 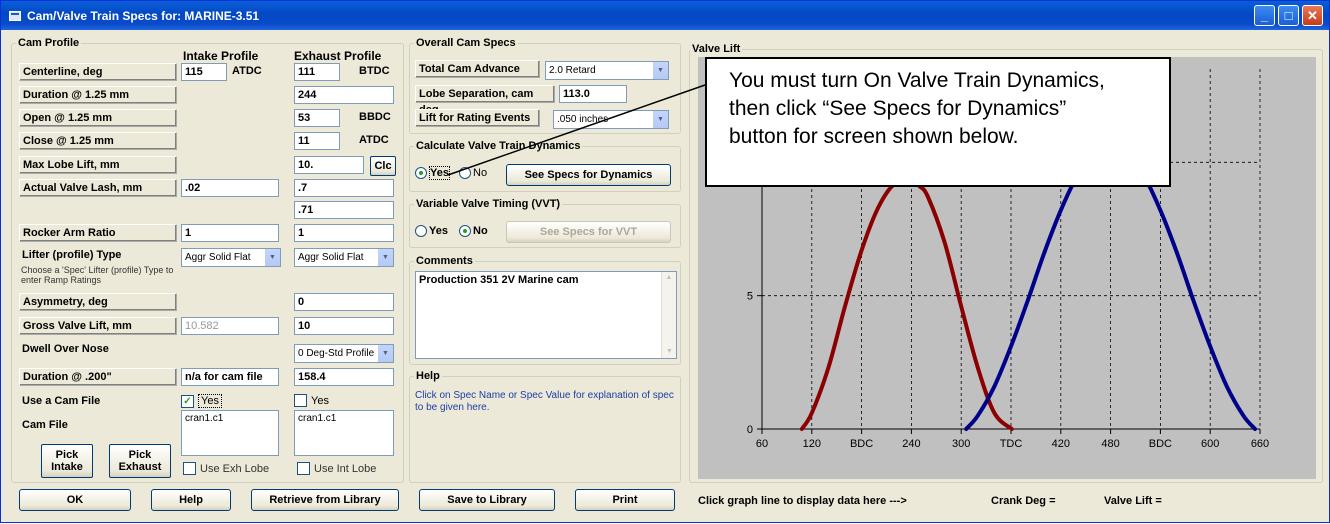 What do you see at coordinates (716, 49) in the screenshot?
I see `valve-lift-legend: Valve Lift` at bounding box center [716, 49].